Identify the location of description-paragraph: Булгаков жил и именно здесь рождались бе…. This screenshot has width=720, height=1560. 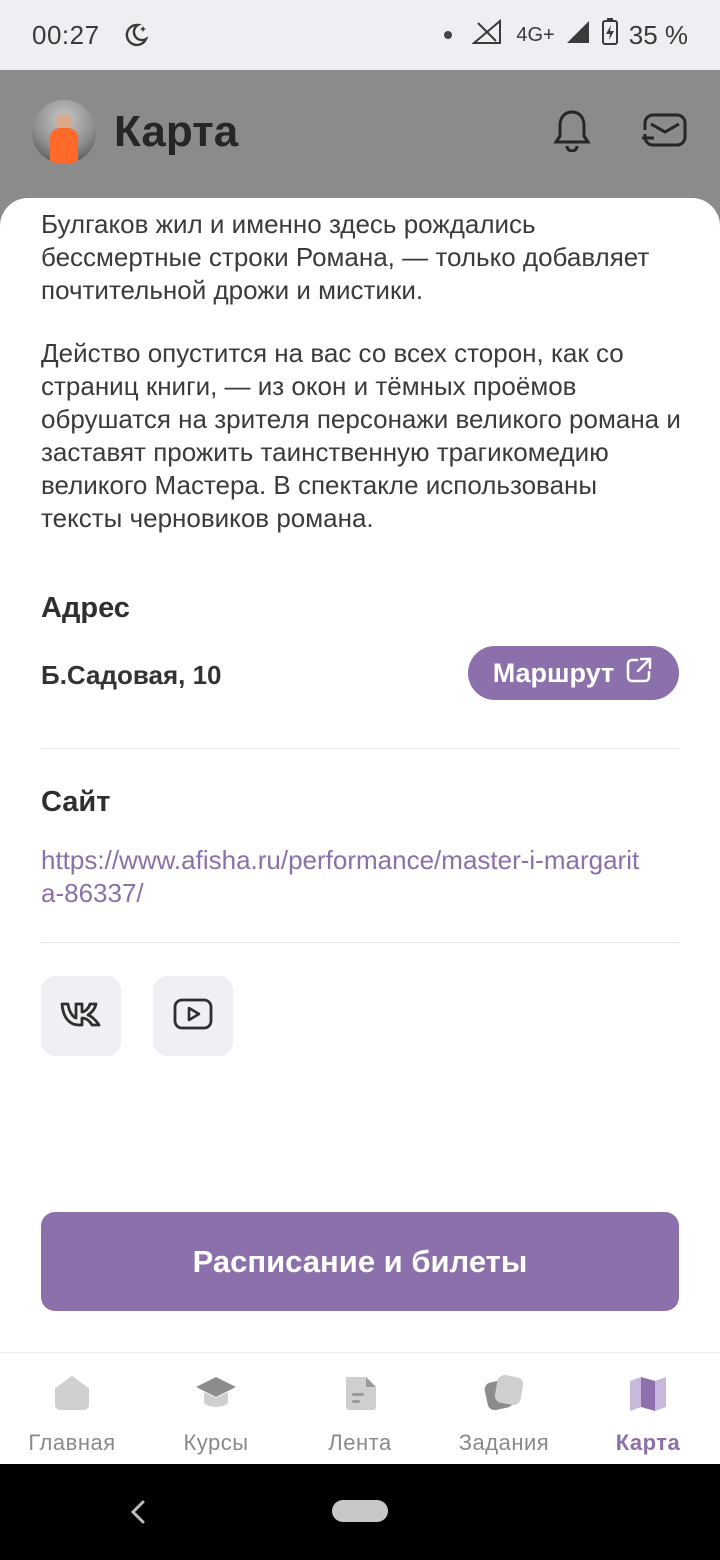
(345, 257).